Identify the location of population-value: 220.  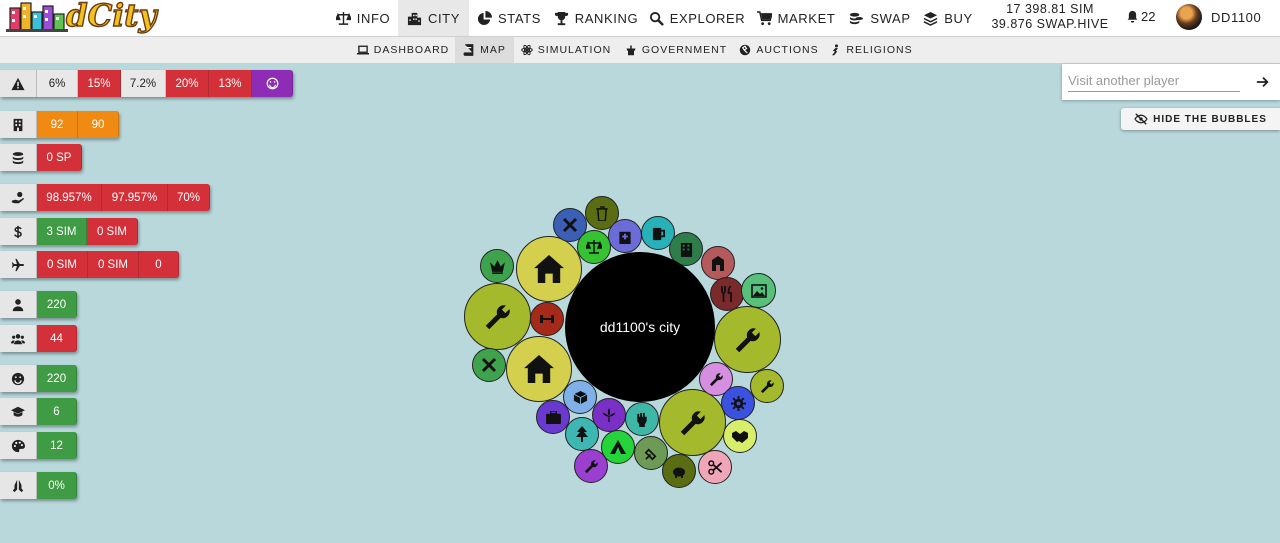
(57, 304).